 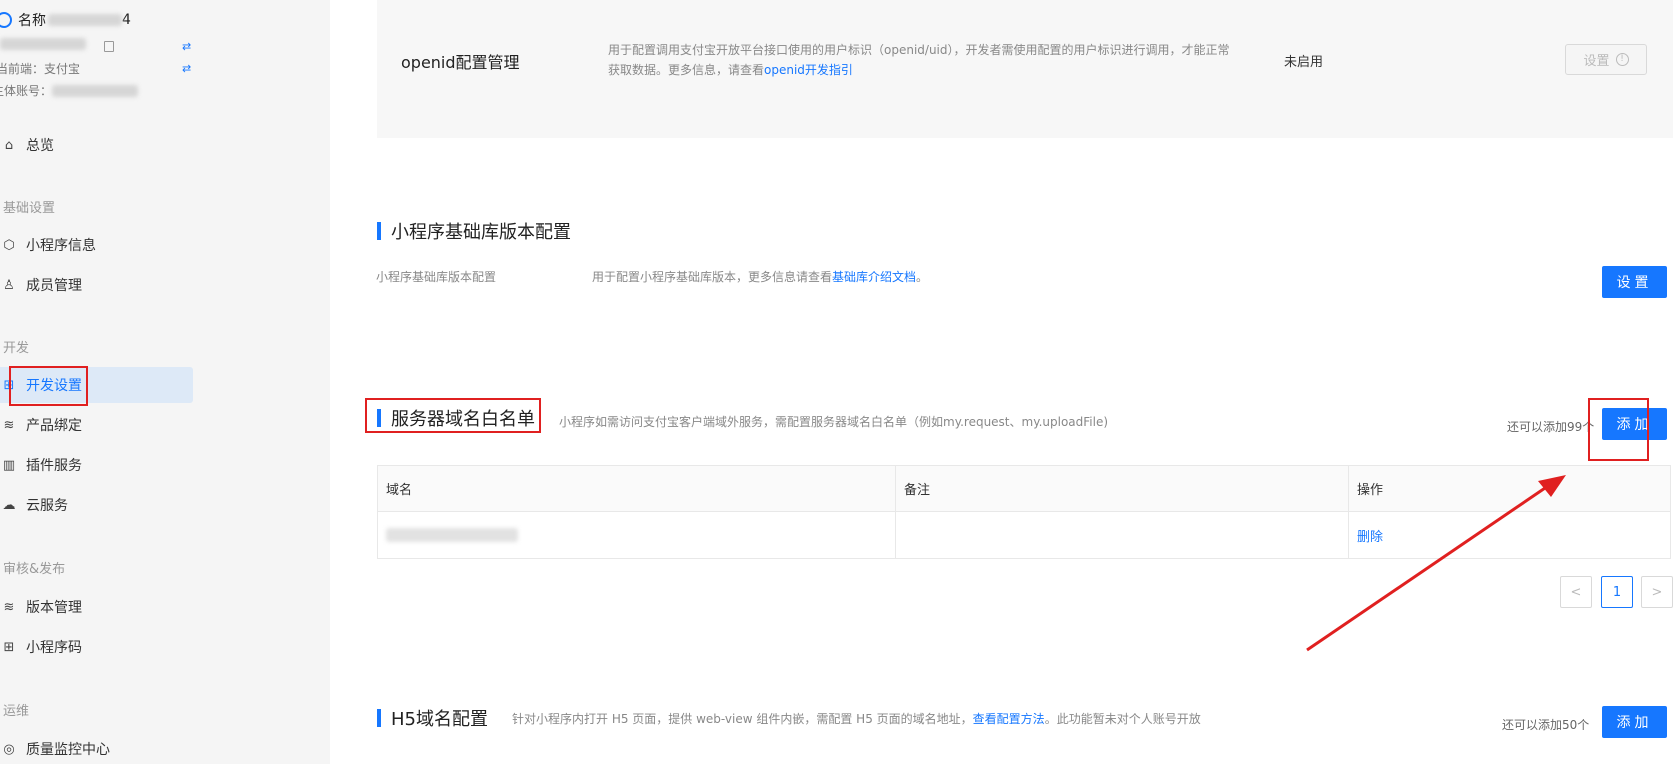 What do you see at coordinates (436, 277) in the screenshot?
I see `base-lib-row-label: 小程序基础库版本配置` at bounding box center [436, 277].